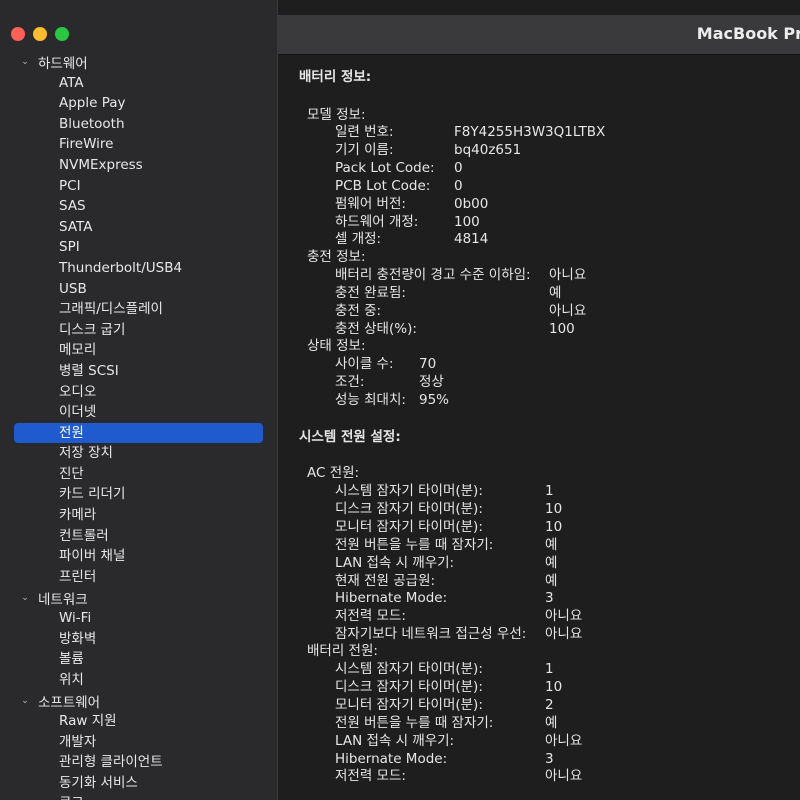 The width and height of the screenshot is (800, 800). Describe the element at coordinates (138, 536) in the screenshot. I see `sidebar-item: 컨트롤러` at that location.